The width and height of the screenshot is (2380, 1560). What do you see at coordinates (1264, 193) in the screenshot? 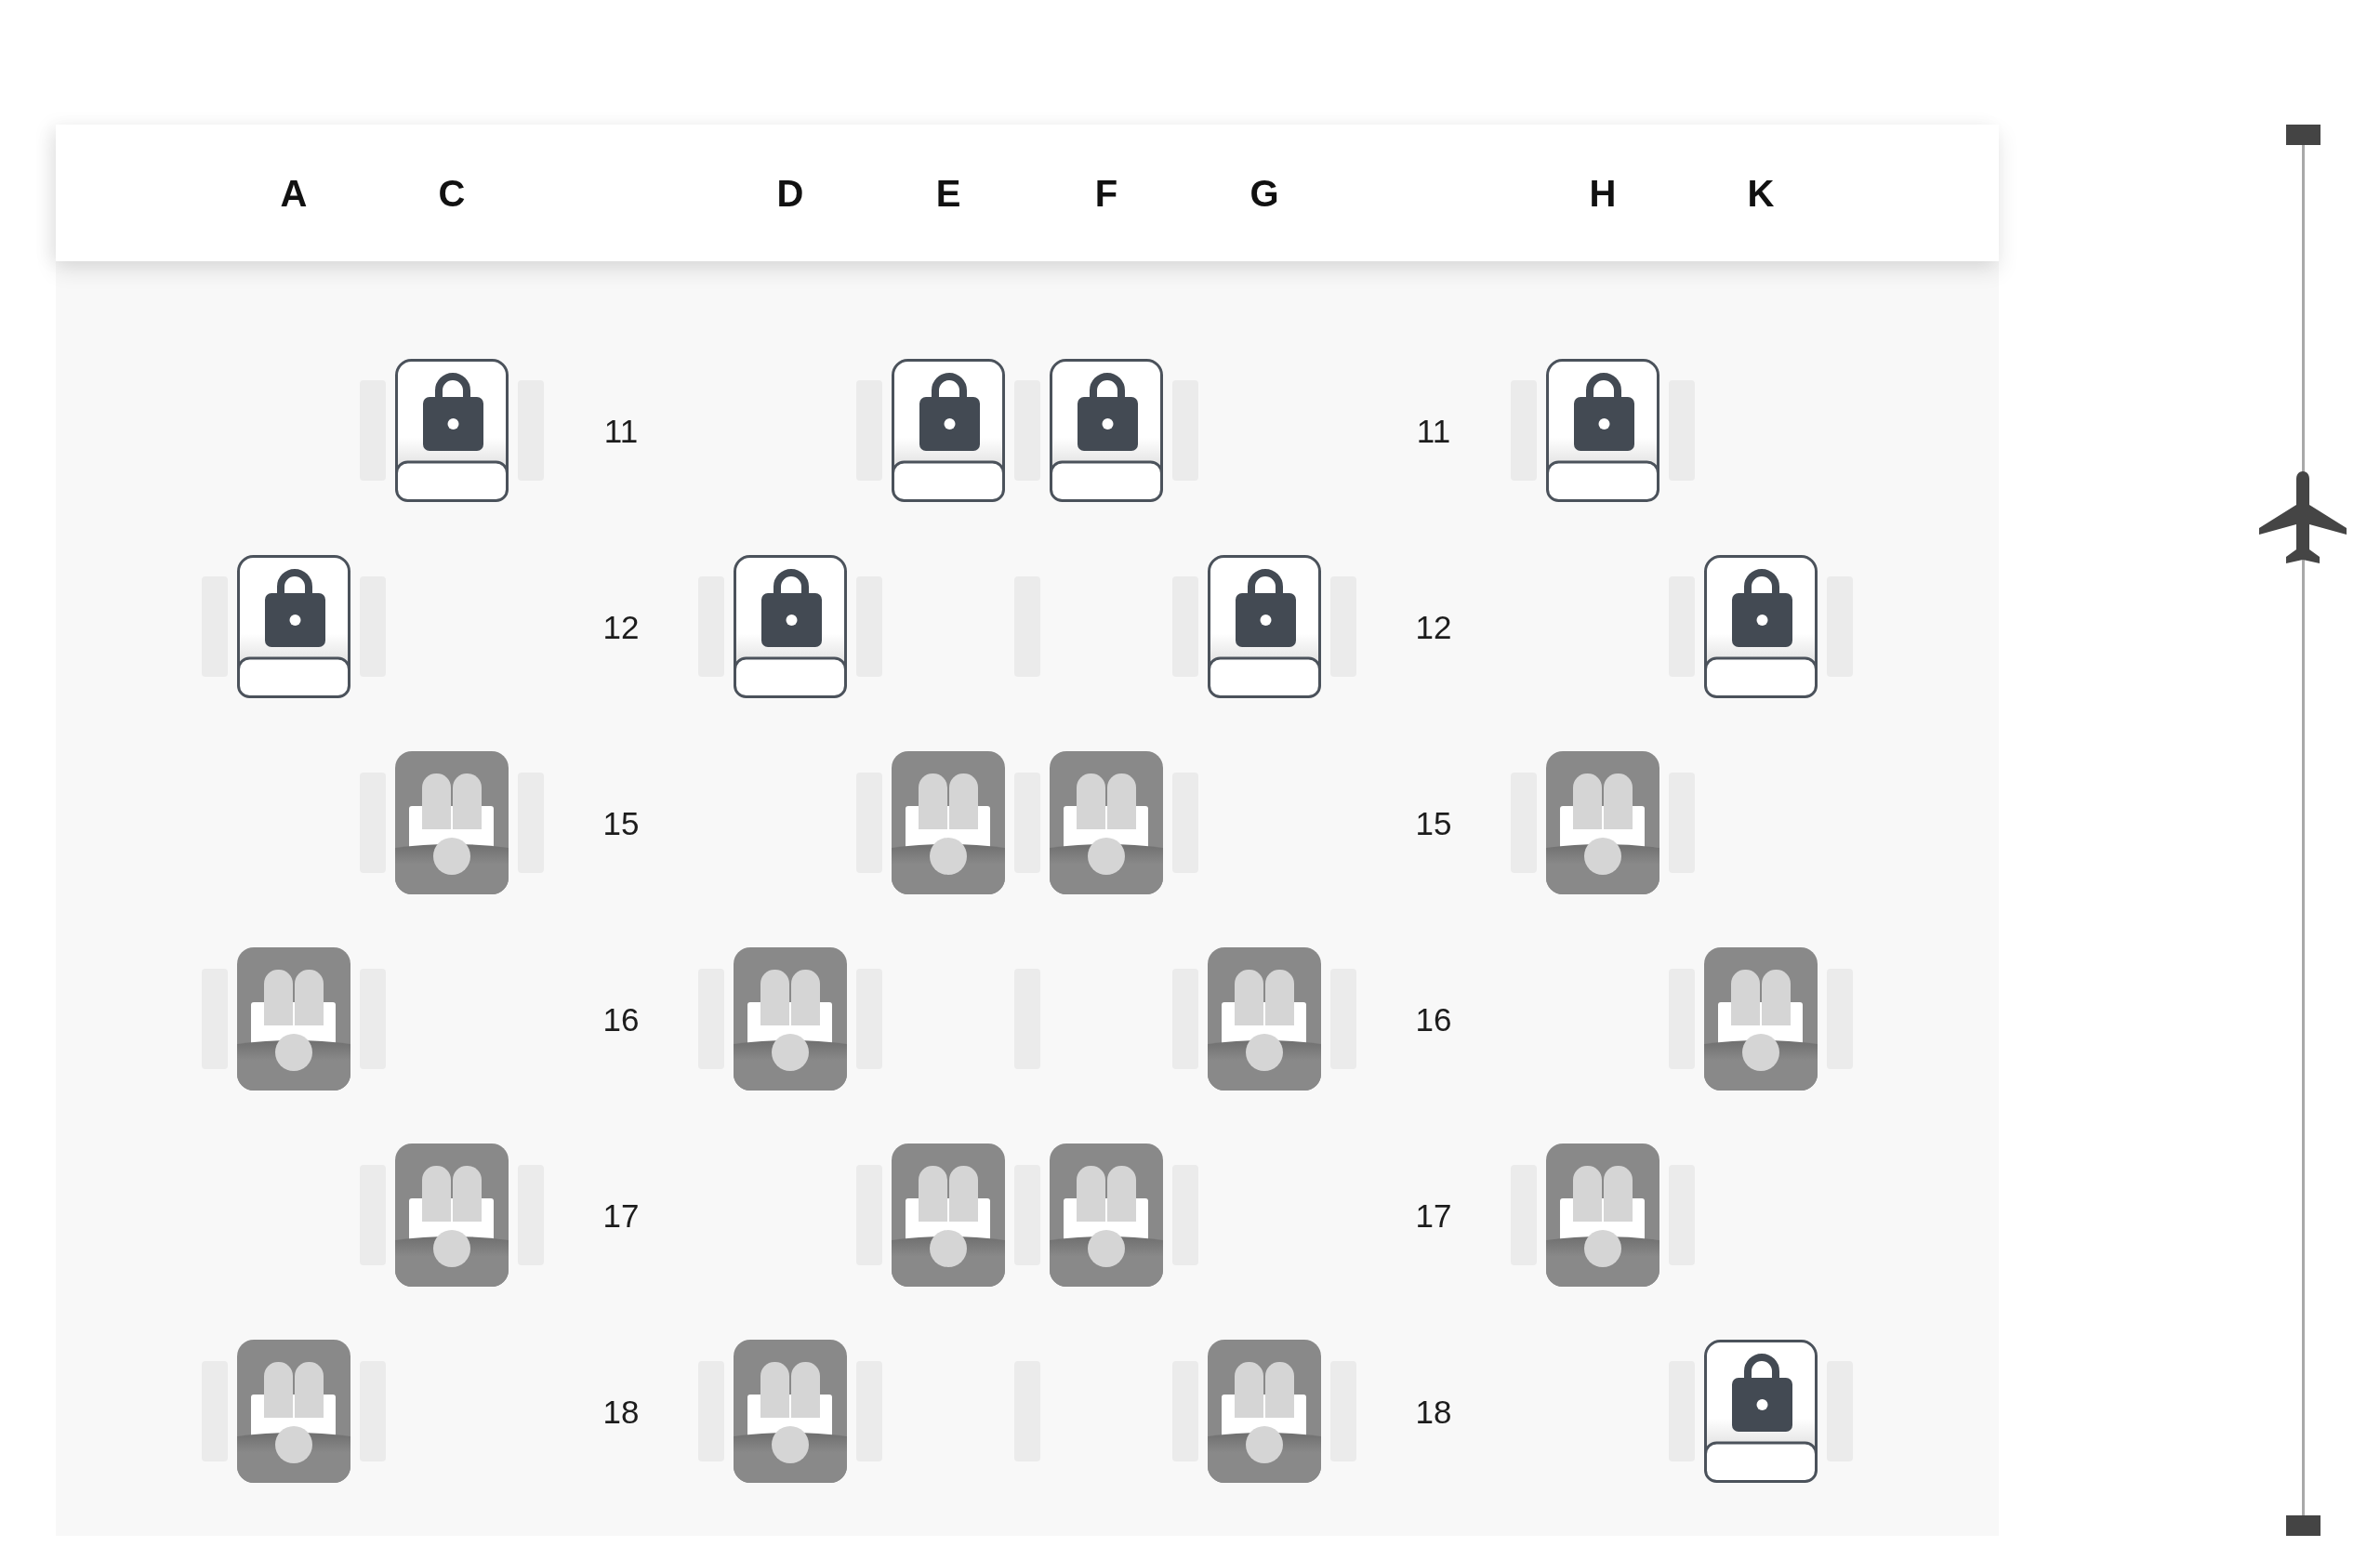
I see `column-letter: G` at bounding box center [1264, 193].